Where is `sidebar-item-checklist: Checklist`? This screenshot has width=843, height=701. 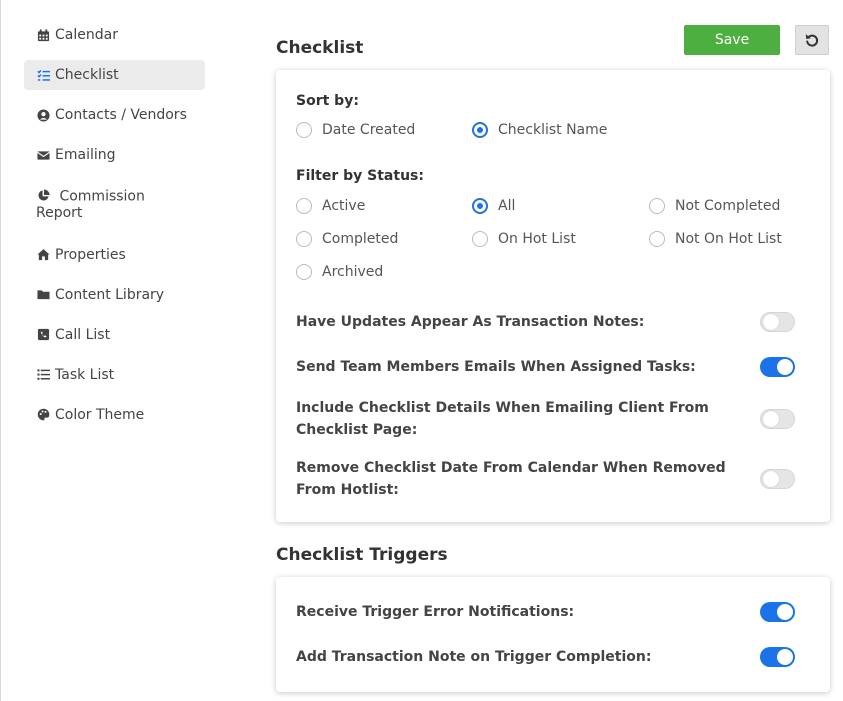
sidebar-item-checklist: Checklist is located at coordinates (114, 75).